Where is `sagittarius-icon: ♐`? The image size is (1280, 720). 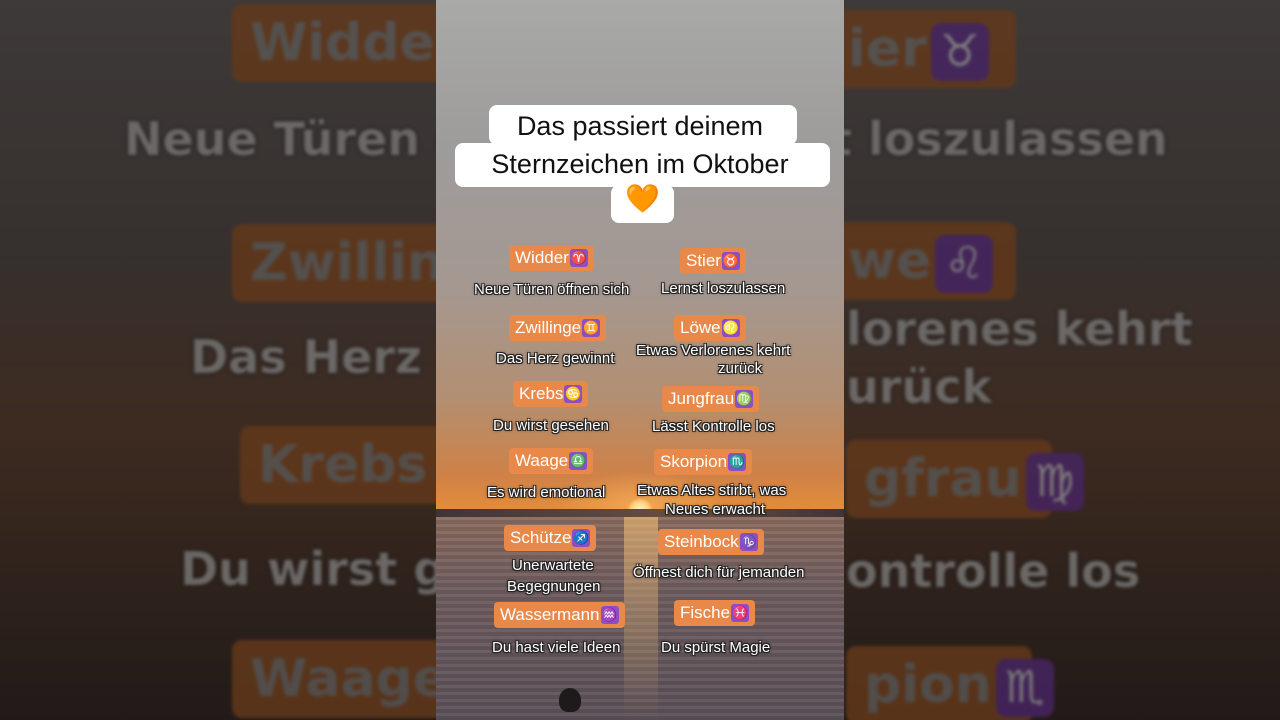 sagittarius-icon: ♐ is located at coordinates (581, 538).